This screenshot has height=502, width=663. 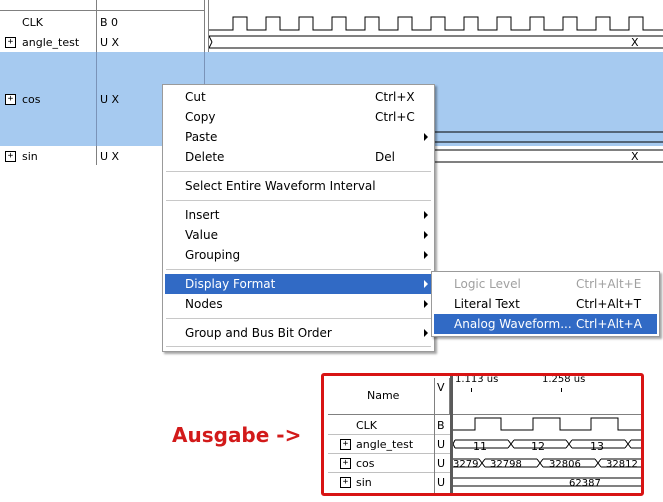 What do you see at coordinates (480, 446) in the screenshot?
I see `bus-value-label: 11` at bounding box center [480, 446].